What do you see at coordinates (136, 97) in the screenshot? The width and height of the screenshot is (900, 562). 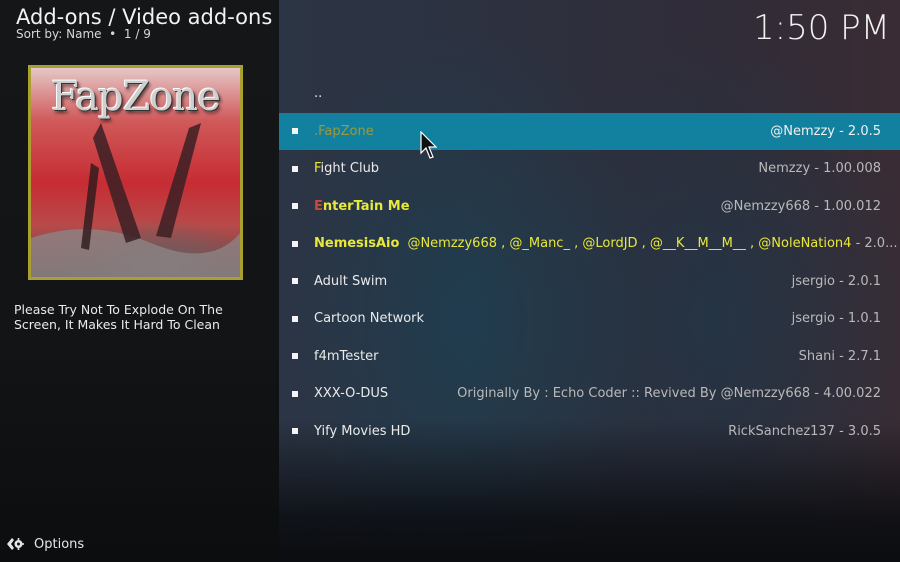 I see `thumbnail-title: FapZone` at bounding box center [136, 97].